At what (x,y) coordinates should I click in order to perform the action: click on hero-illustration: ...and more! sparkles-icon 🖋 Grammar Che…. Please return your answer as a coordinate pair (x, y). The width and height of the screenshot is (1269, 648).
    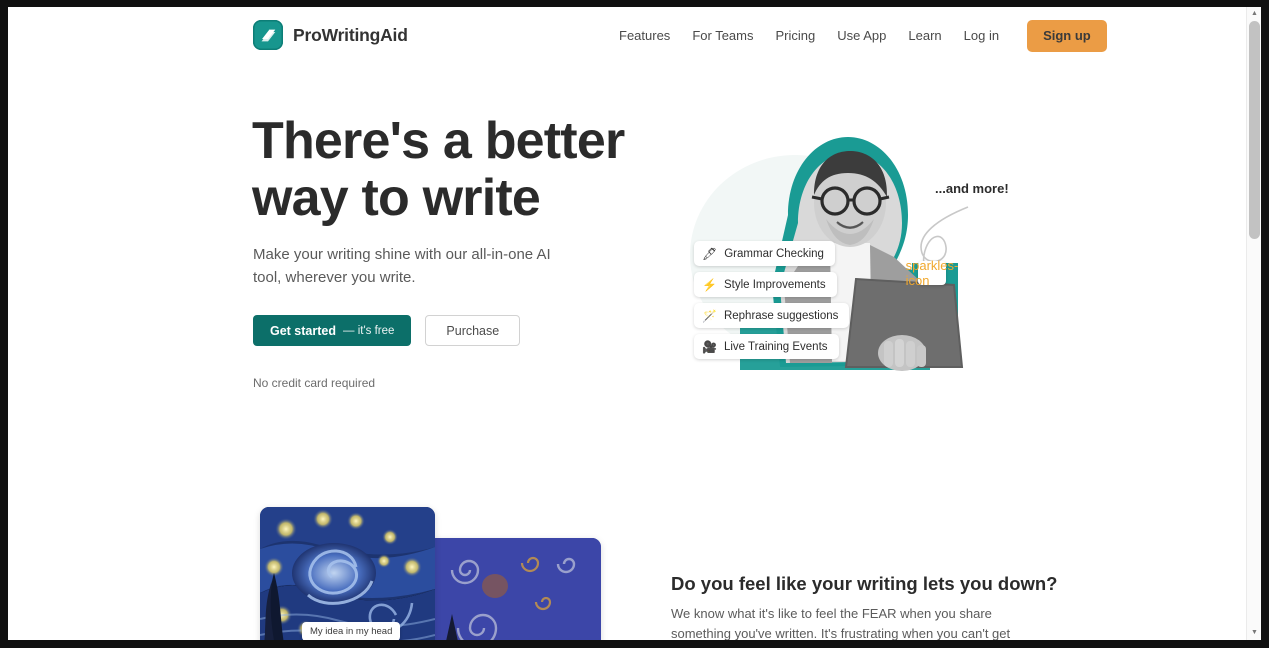
    Looking at the image, I should click on (845, 254).